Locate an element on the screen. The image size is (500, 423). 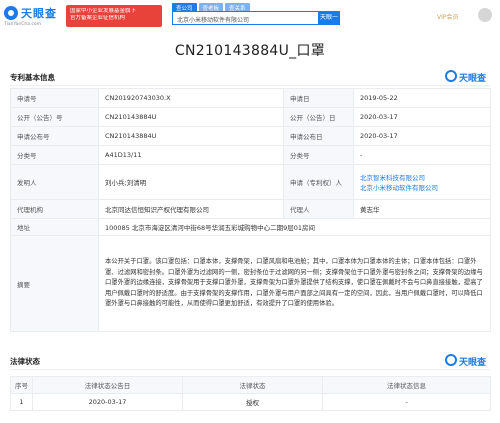
inventor-value: 刘小兵;刘清明 is located at coordinates (191, 182).